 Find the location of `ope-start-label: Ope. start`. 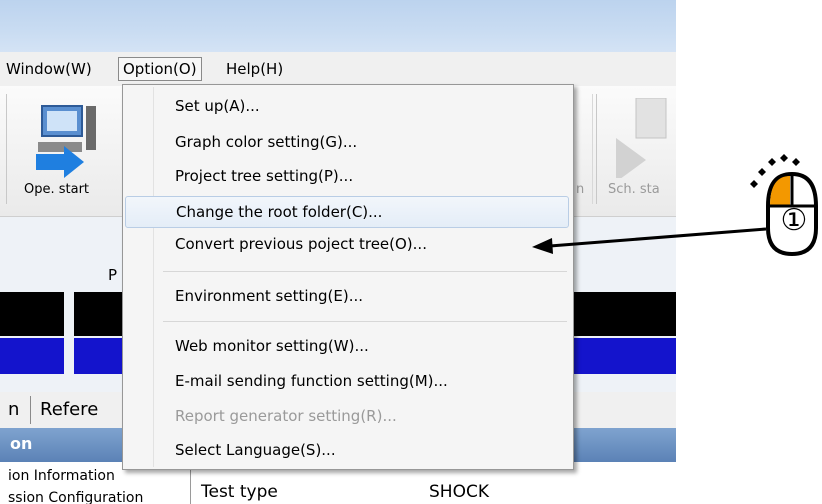

ope-start-label: Ope. start is located at coordinates (57, 189).